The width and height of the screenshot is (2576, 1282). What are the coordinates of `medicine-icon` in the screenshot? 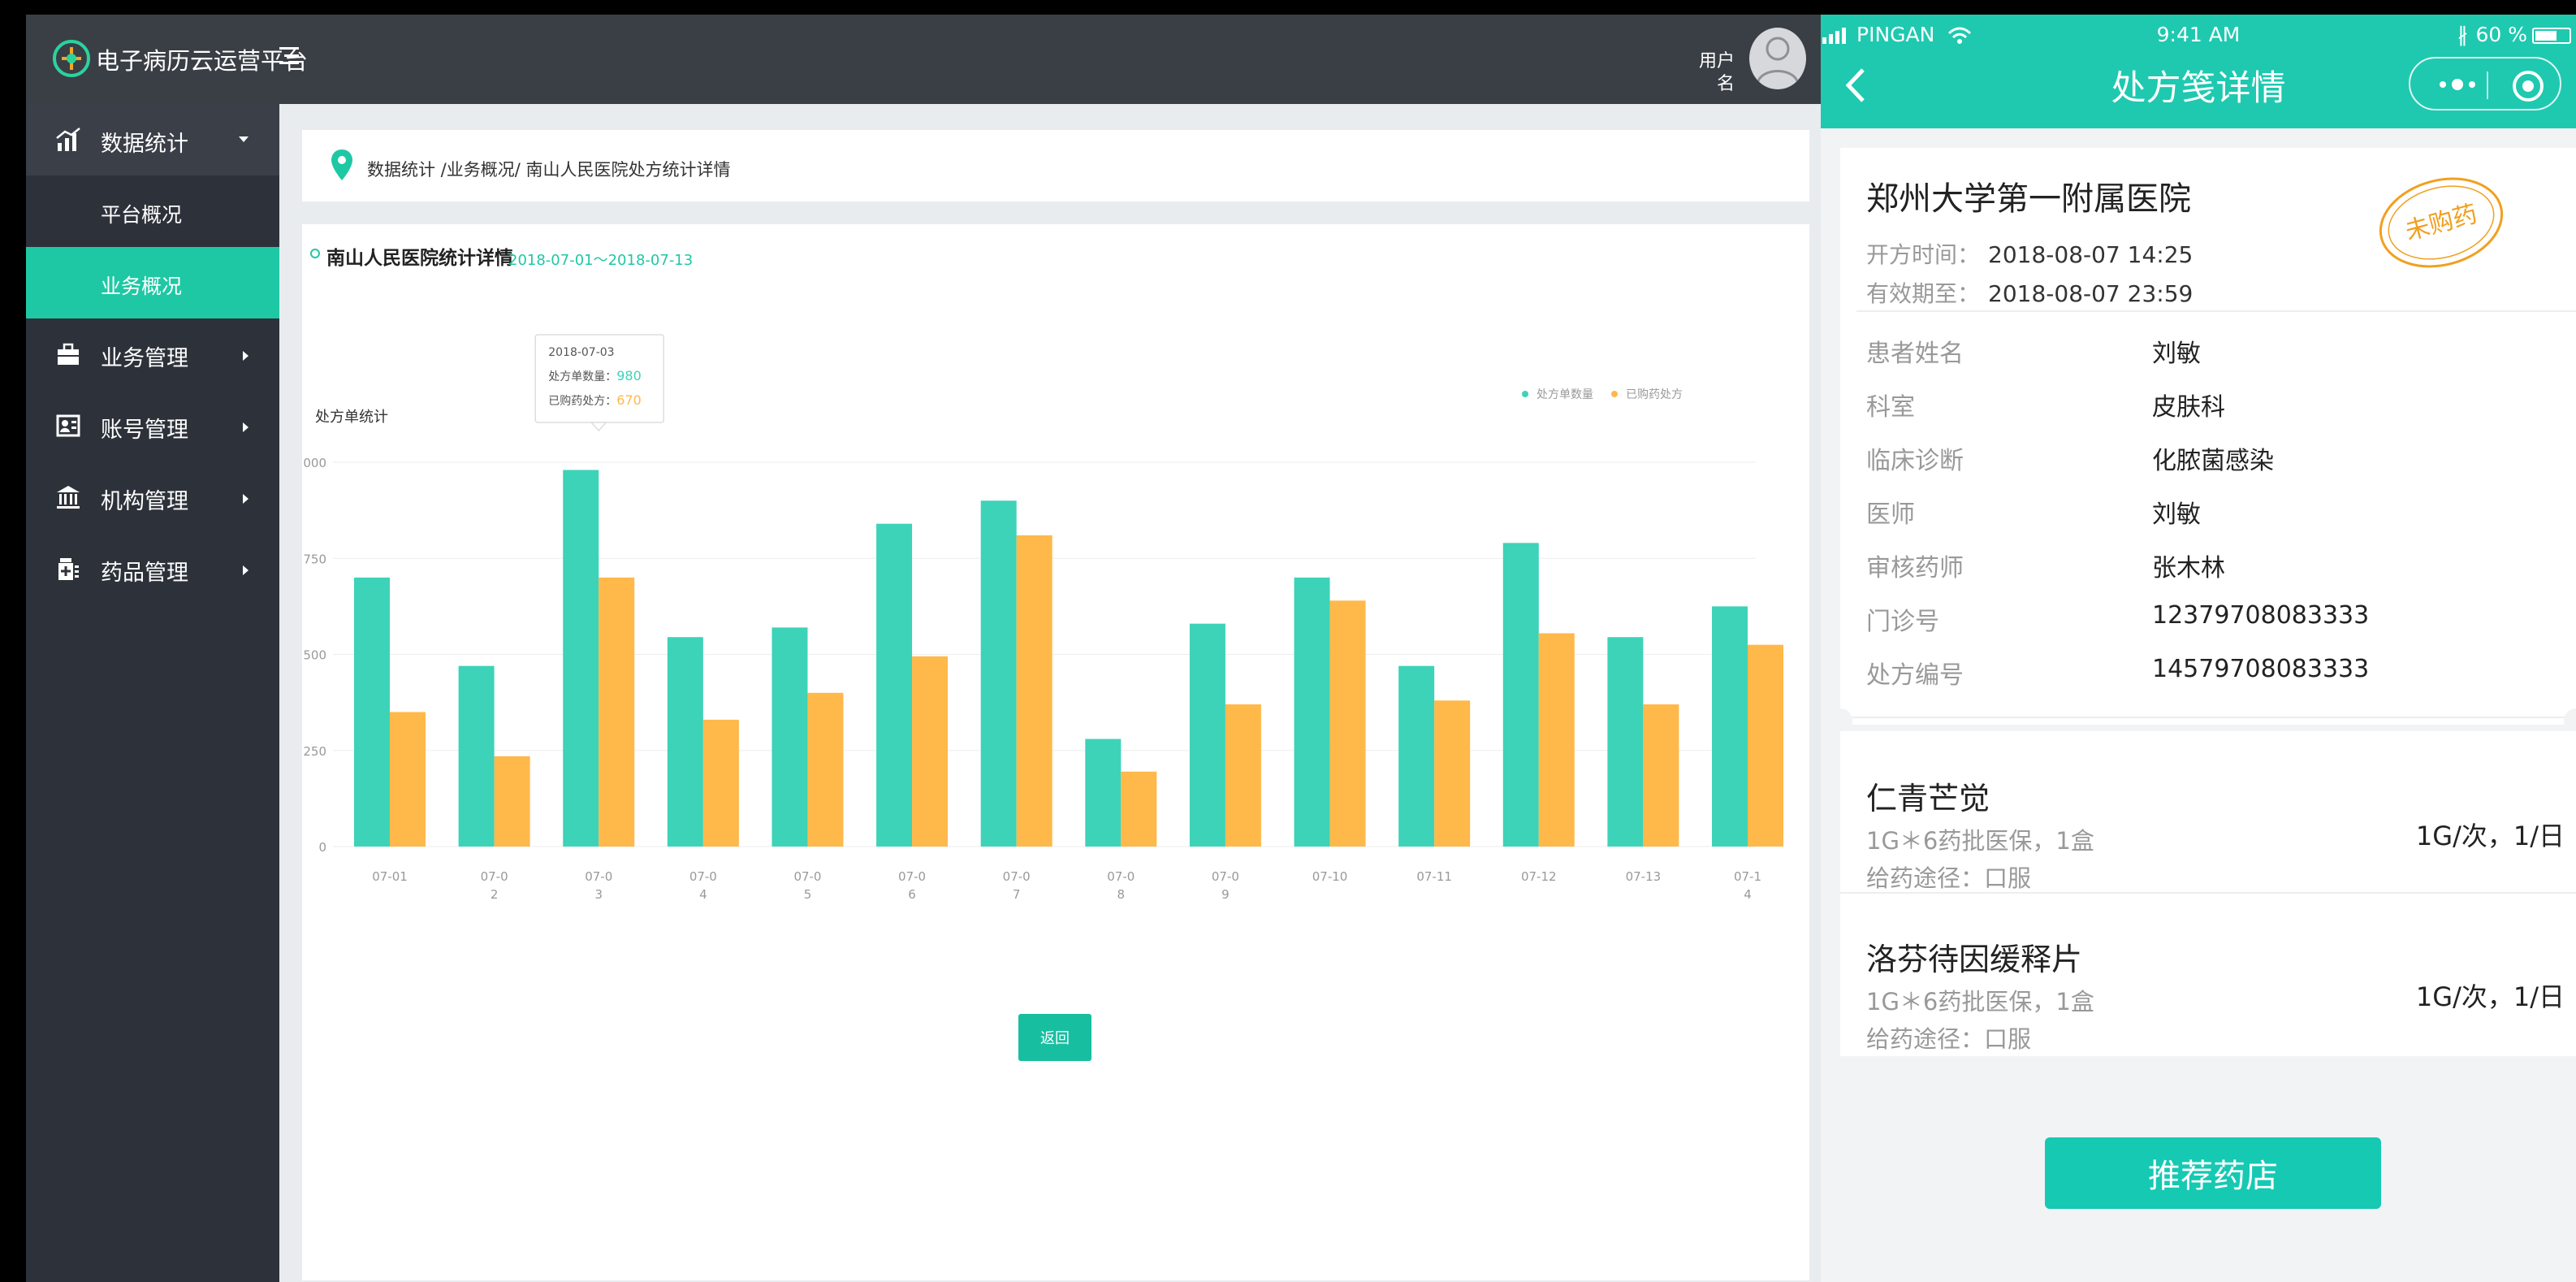 It's located at (68, 569).